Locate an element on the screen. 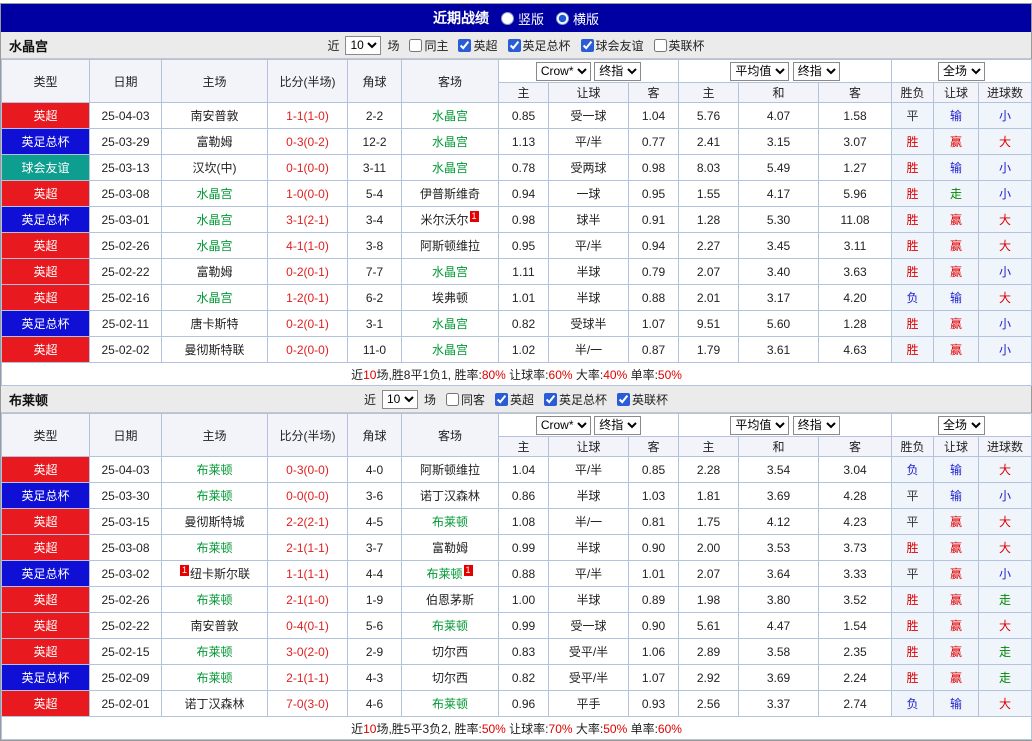  home-team: 1 纽卡斯尔联 is located at coordinates (214, 573).